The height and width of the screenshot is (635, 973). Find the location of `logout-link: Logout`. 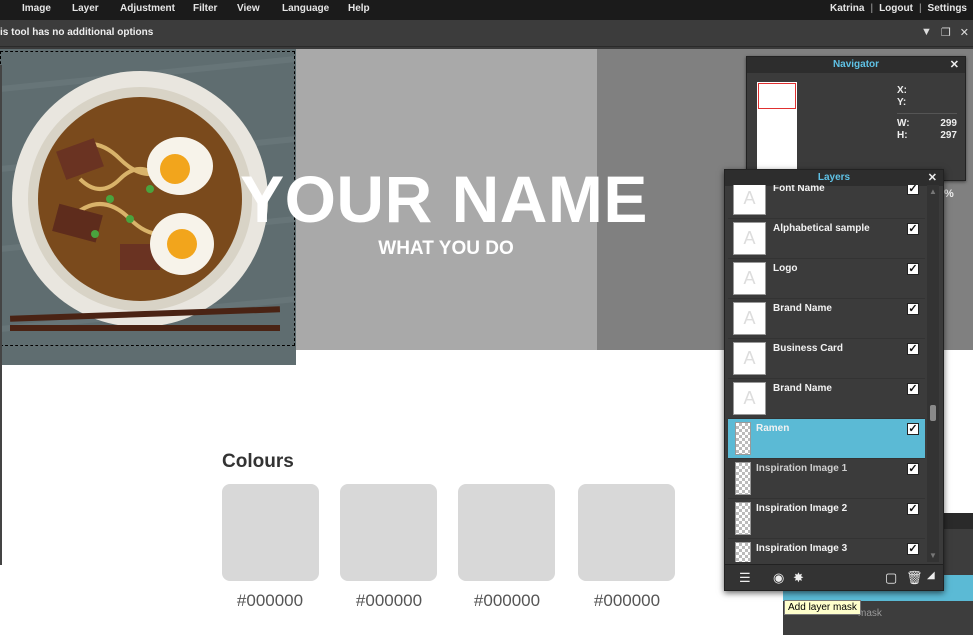

logout-link: Logout is located at coordinates (896, 8).